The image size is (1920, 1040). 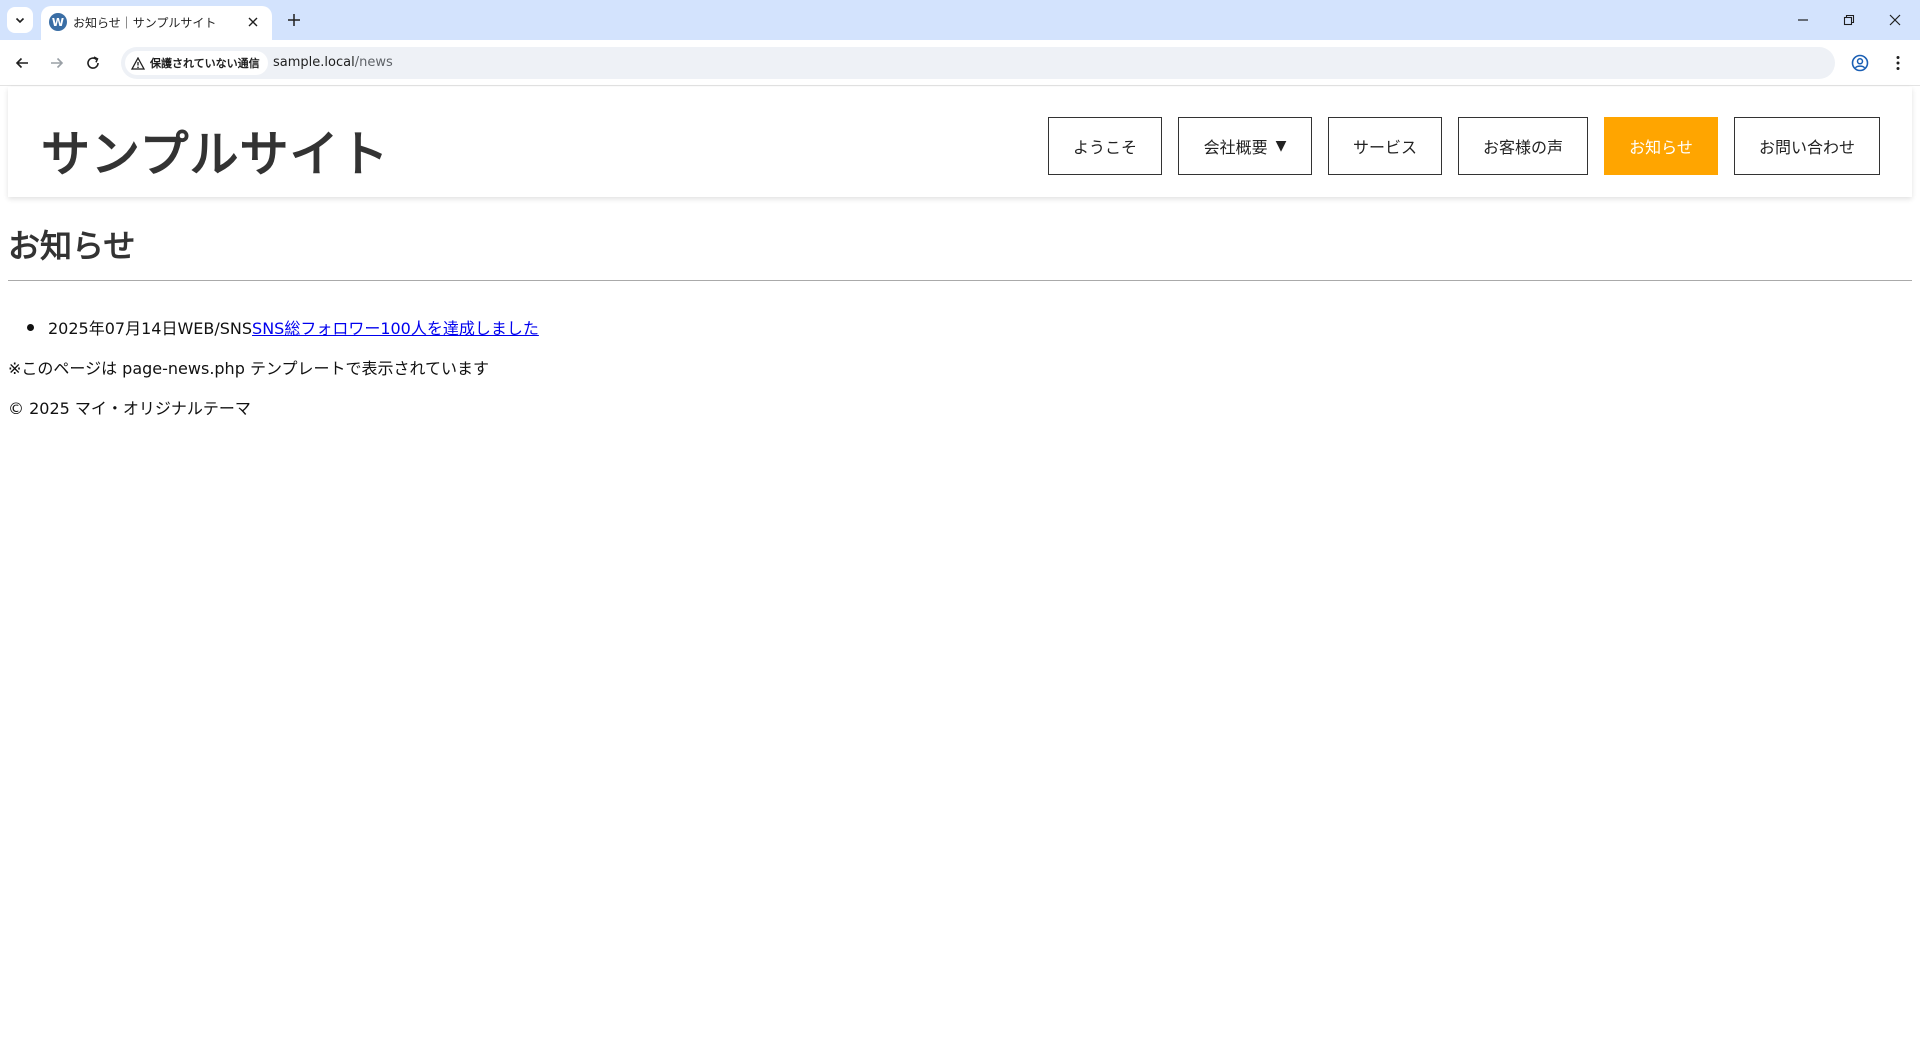 I want to click on url-text: sample.local/news, so click(x=333, y=62).